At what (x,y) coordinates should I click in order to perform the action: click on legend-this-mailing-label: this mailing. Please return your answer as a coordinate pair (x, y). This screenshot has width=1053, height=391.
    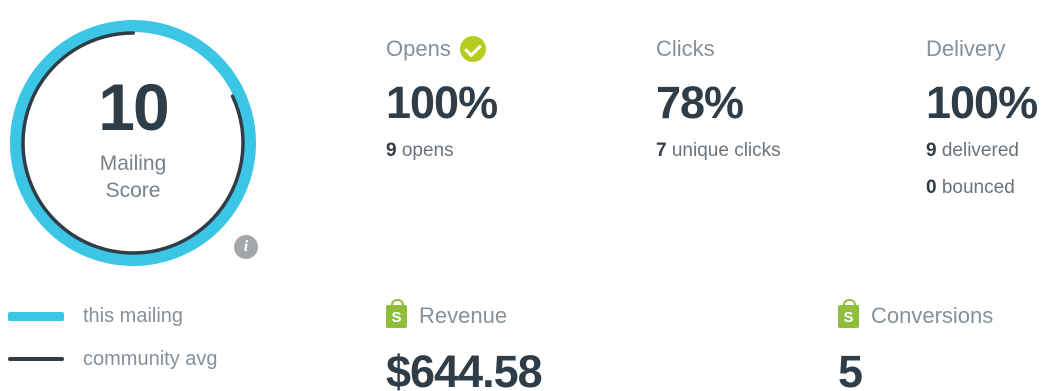
    Looking at the image, I should click on (133, 315).